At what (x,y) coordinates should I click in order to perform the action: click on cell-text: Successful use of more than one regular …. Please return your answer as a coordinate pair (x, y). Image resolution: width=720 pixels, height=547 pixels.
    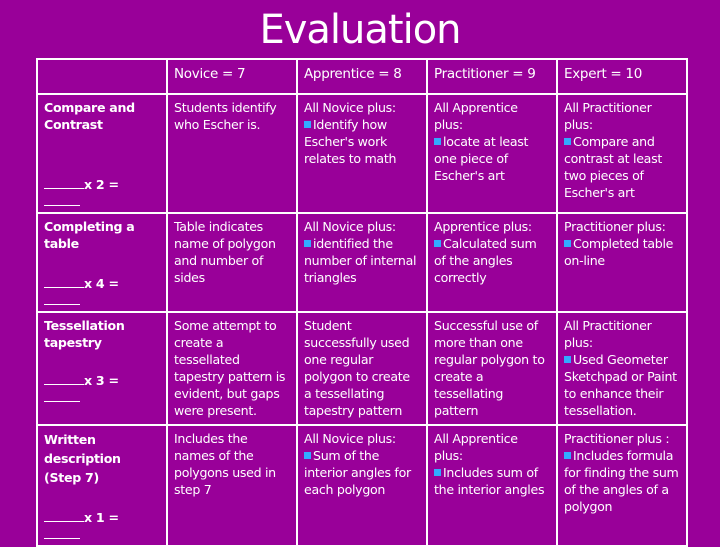
    Looking at the image, I should click on (489, 368).